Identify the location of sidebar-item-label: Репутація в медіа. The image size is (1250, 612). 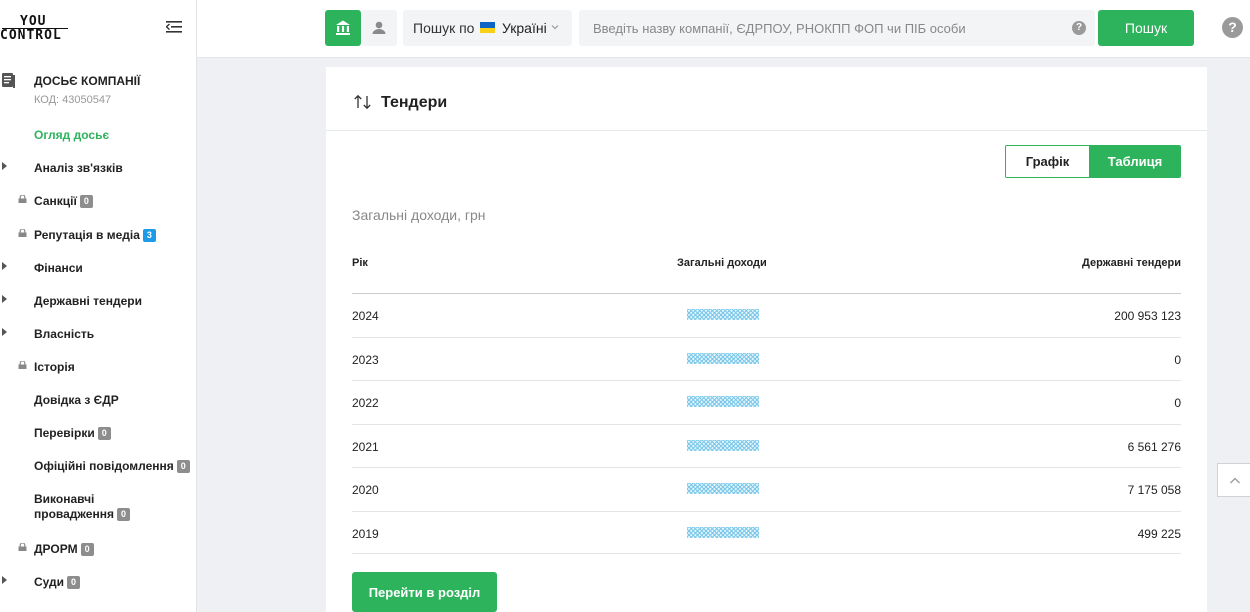
(87, 235).